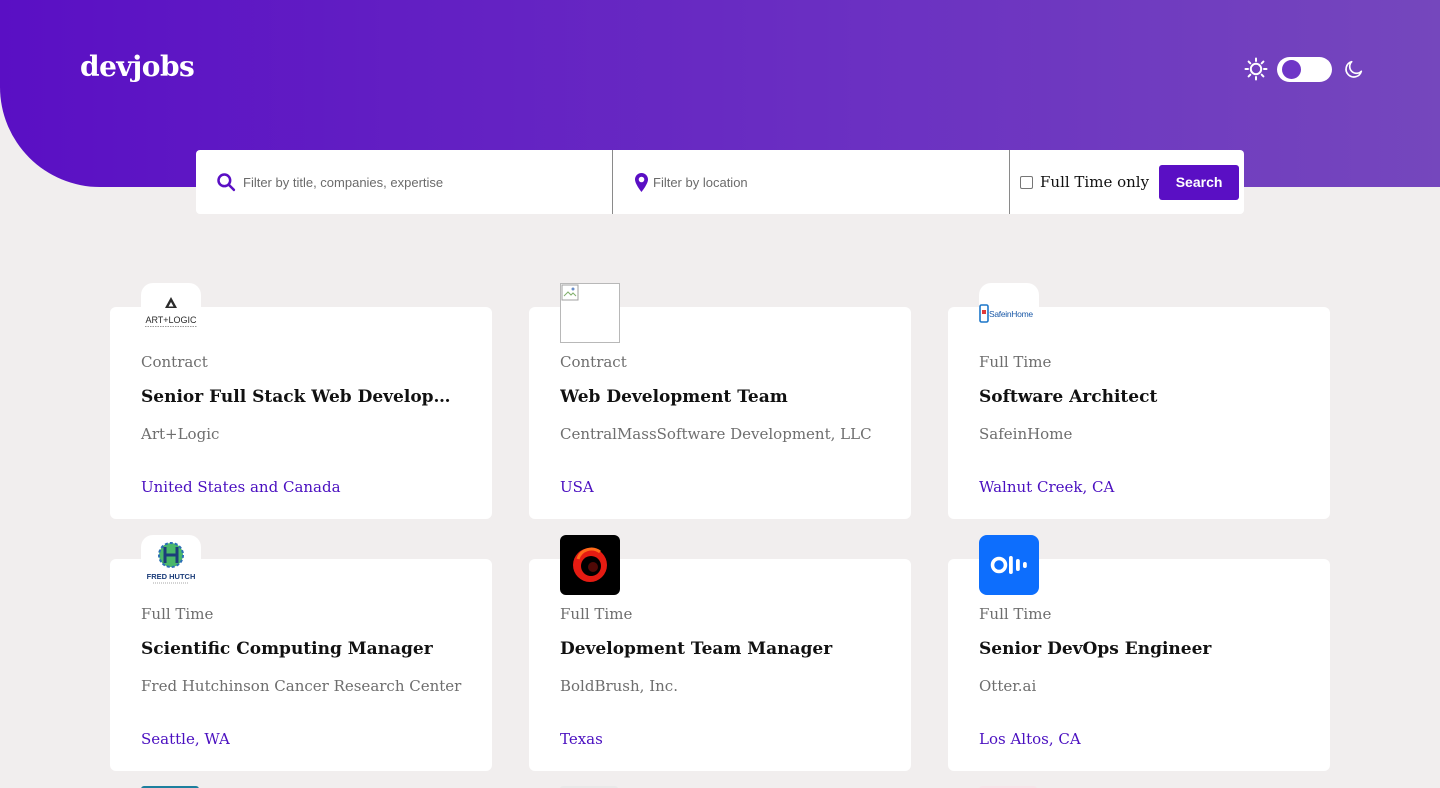  What do you see at coordinates (716, 434) in the screenshot?
I see `company-name: CentralMassSoftware Development, LLC` at bounding box center [716, 434].